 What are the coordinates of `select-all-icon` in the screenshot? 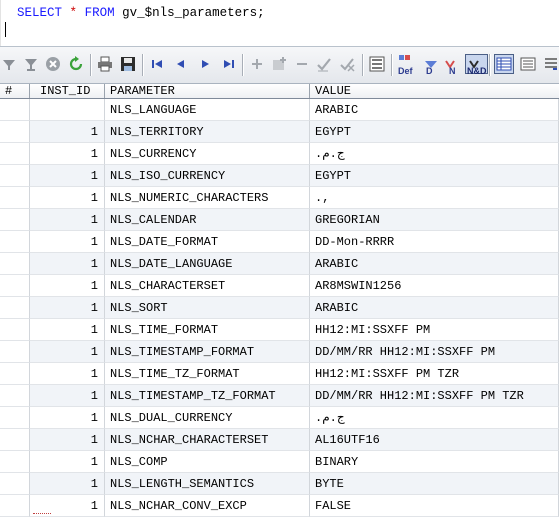 It's located at (377, 64).